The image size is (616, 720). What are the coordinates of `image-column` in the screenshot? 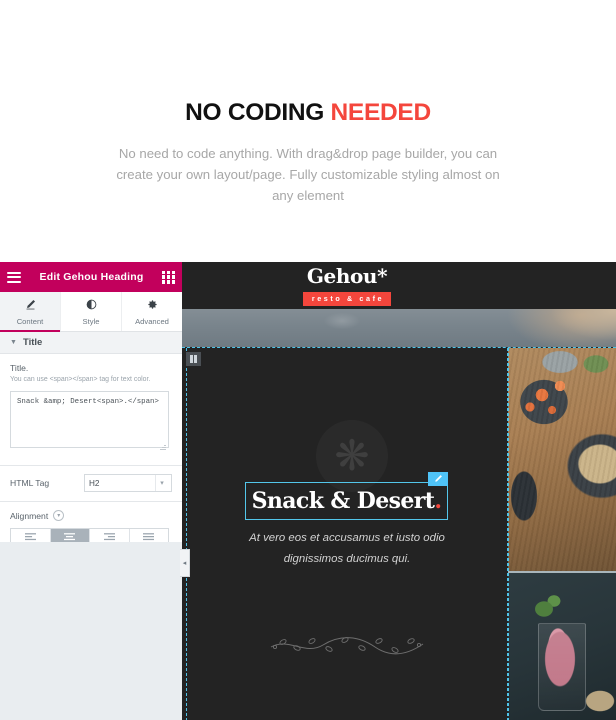 It's located at (562, 534).